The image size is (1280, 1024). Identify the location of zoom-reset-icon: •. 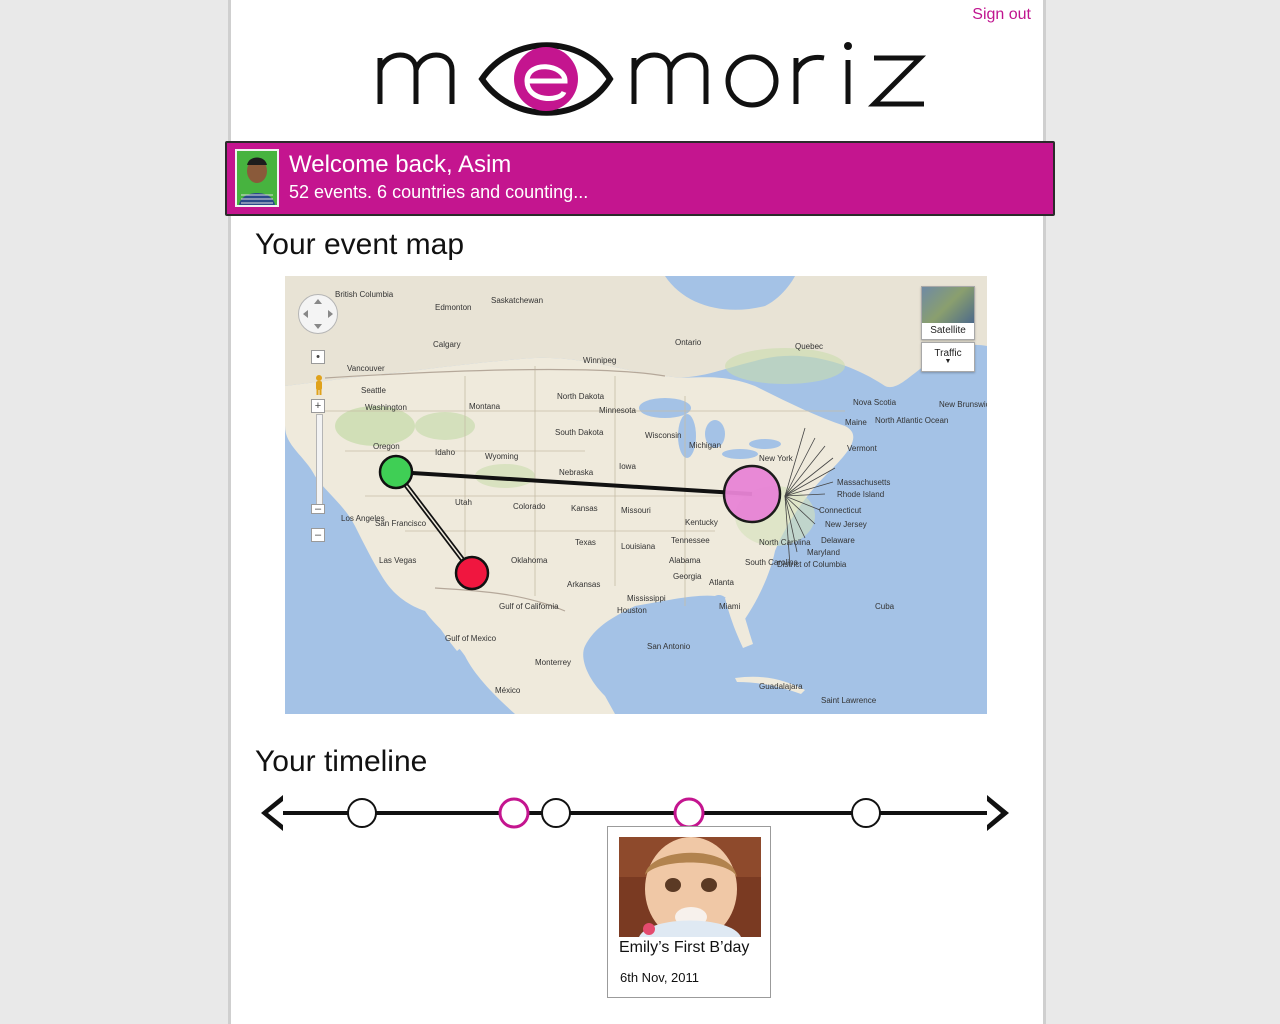
(318, 357).